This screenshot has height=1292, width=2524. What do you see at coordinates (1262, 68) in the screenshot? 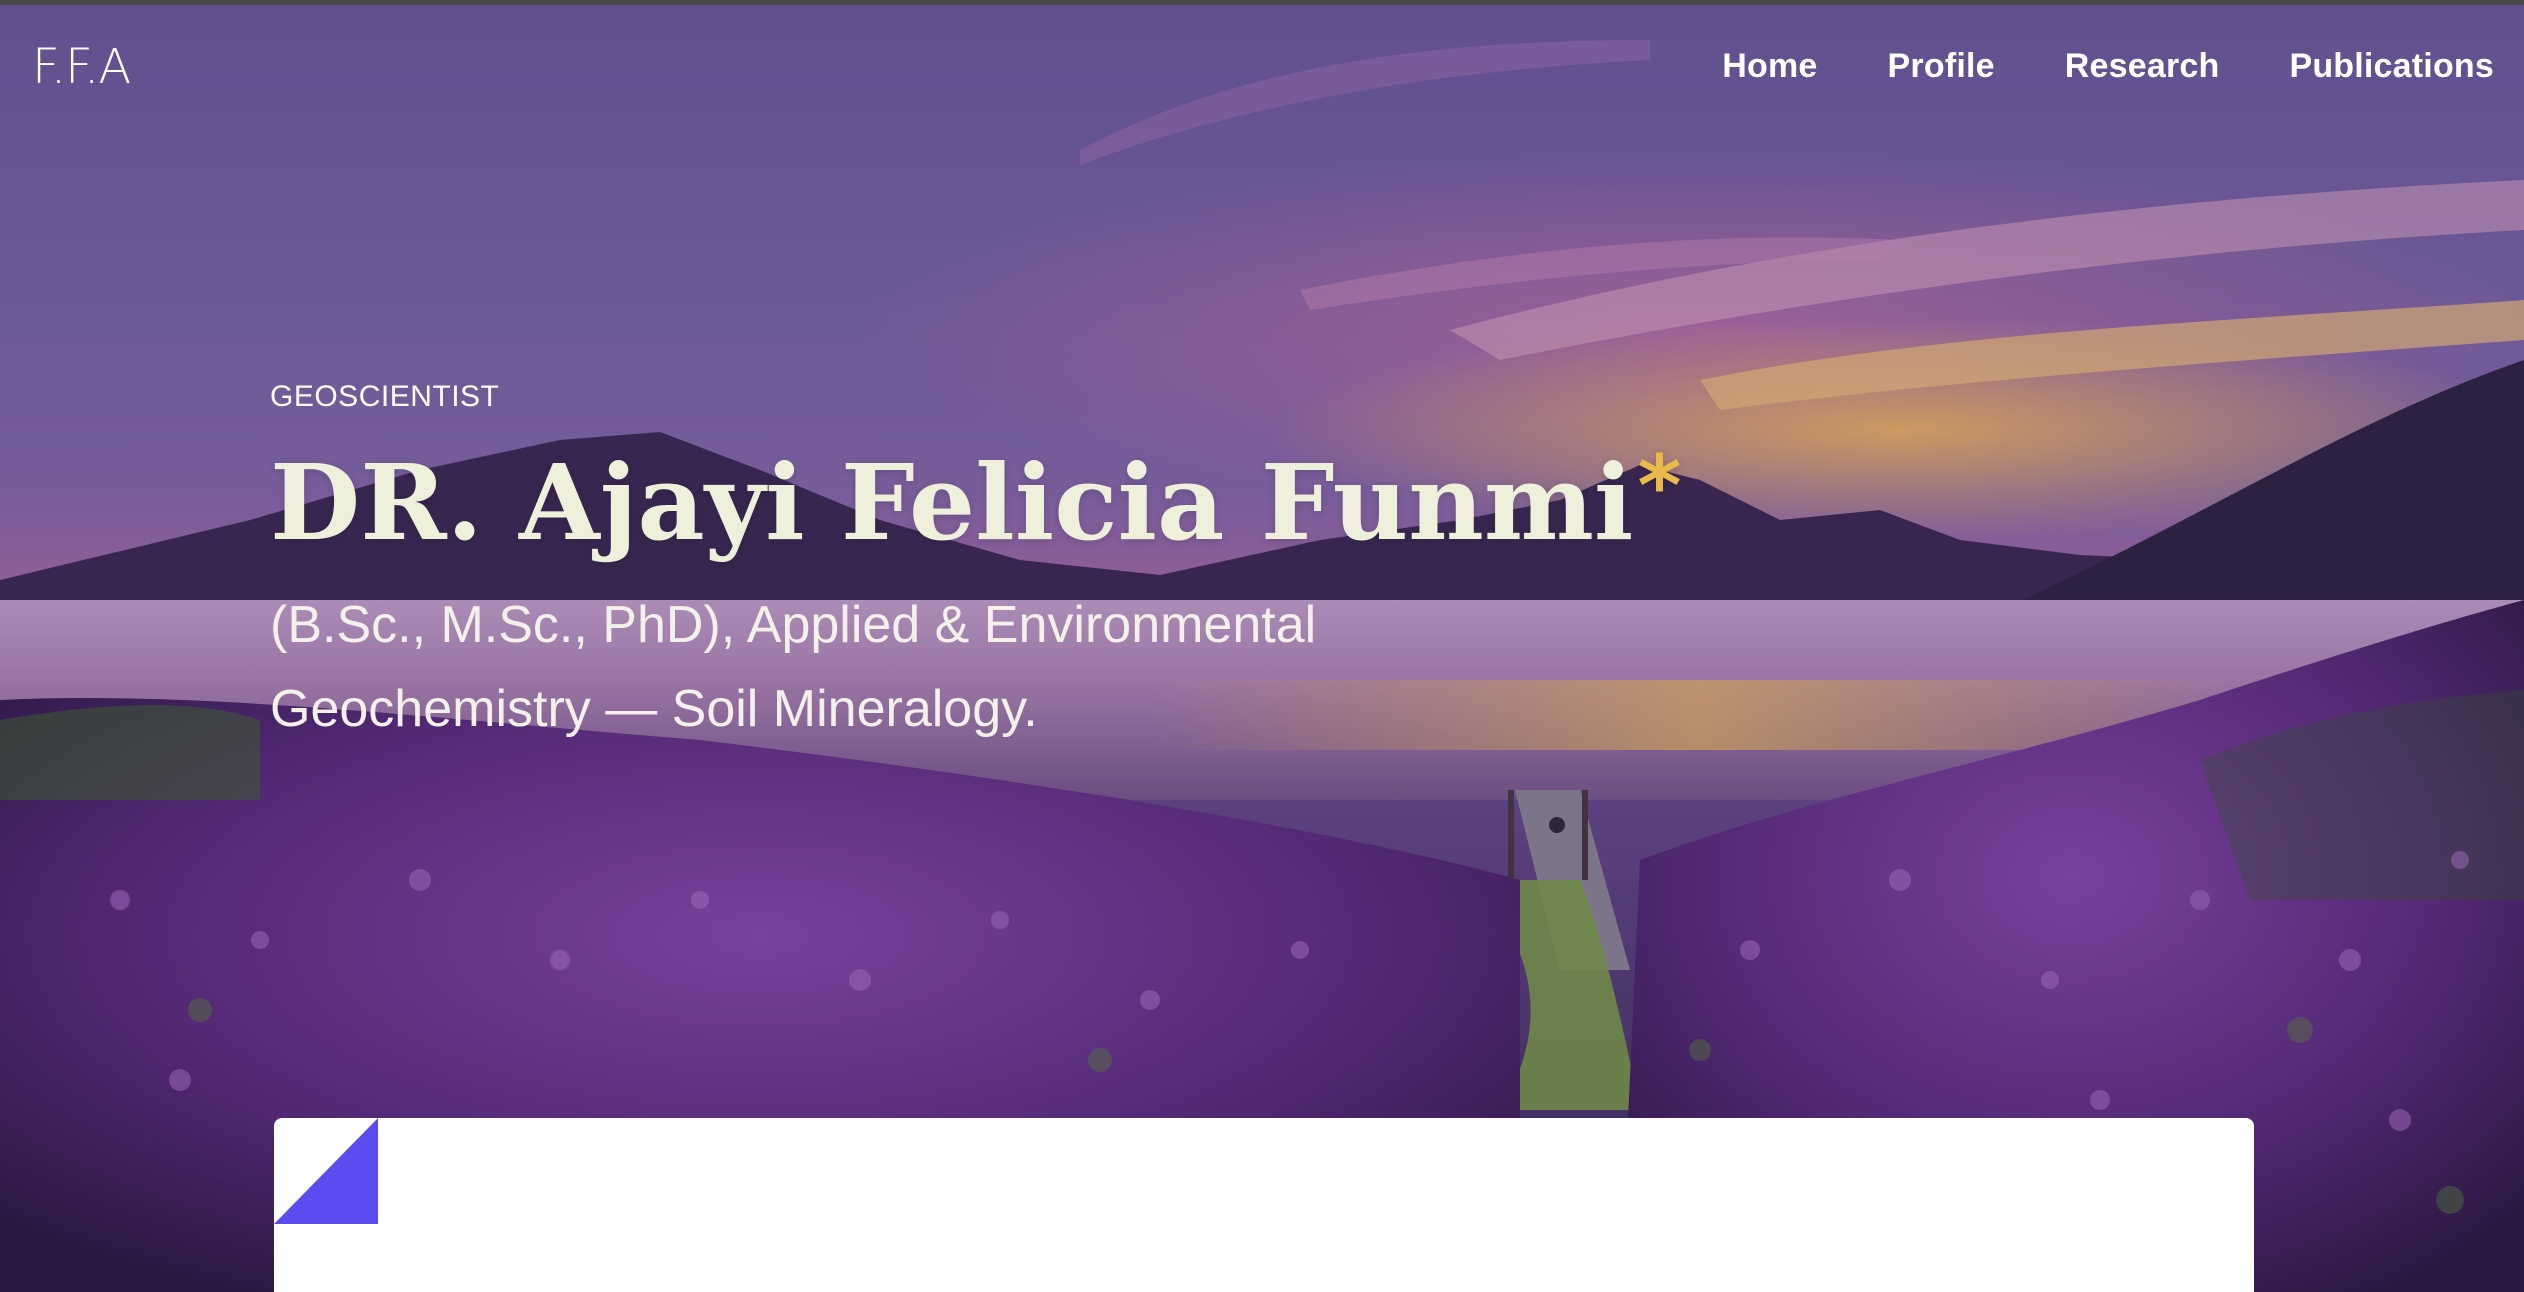
I see `navbar: F.F.A Home Profile Research Publications` at bounding box center [1262, 68].